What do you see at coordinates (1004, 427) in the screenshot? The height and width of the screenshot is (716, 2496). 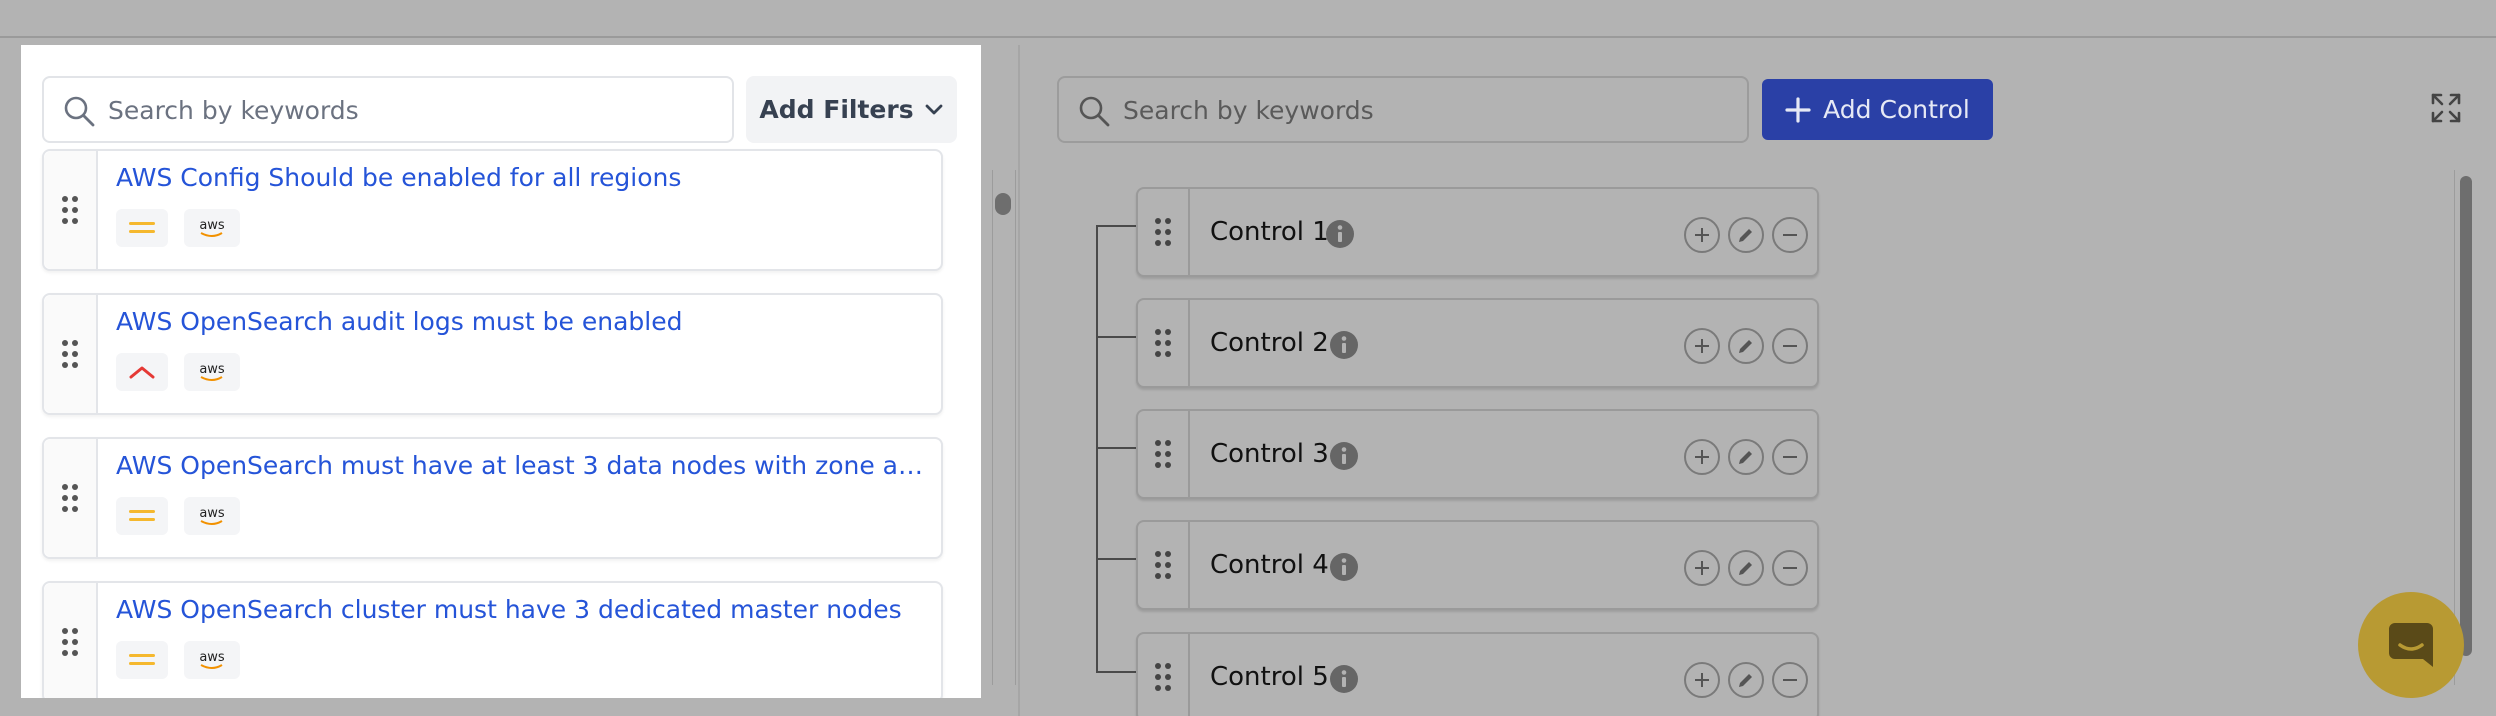 I see `library-scrollbar` at bounding box center [1004, 427].